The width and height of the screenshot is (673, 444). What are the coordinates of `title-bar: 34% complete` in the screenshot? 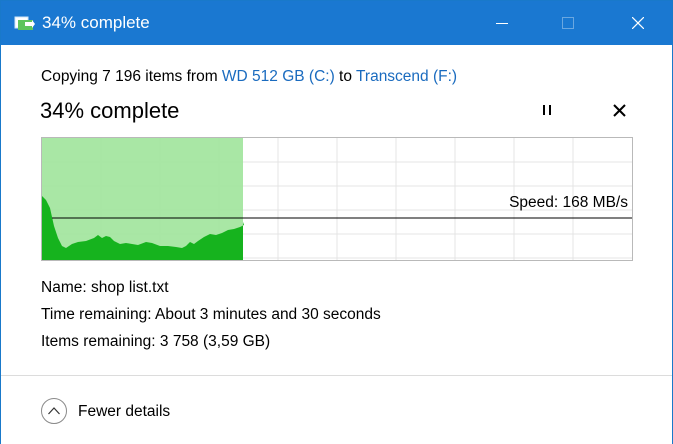 It's located at (336, 23).